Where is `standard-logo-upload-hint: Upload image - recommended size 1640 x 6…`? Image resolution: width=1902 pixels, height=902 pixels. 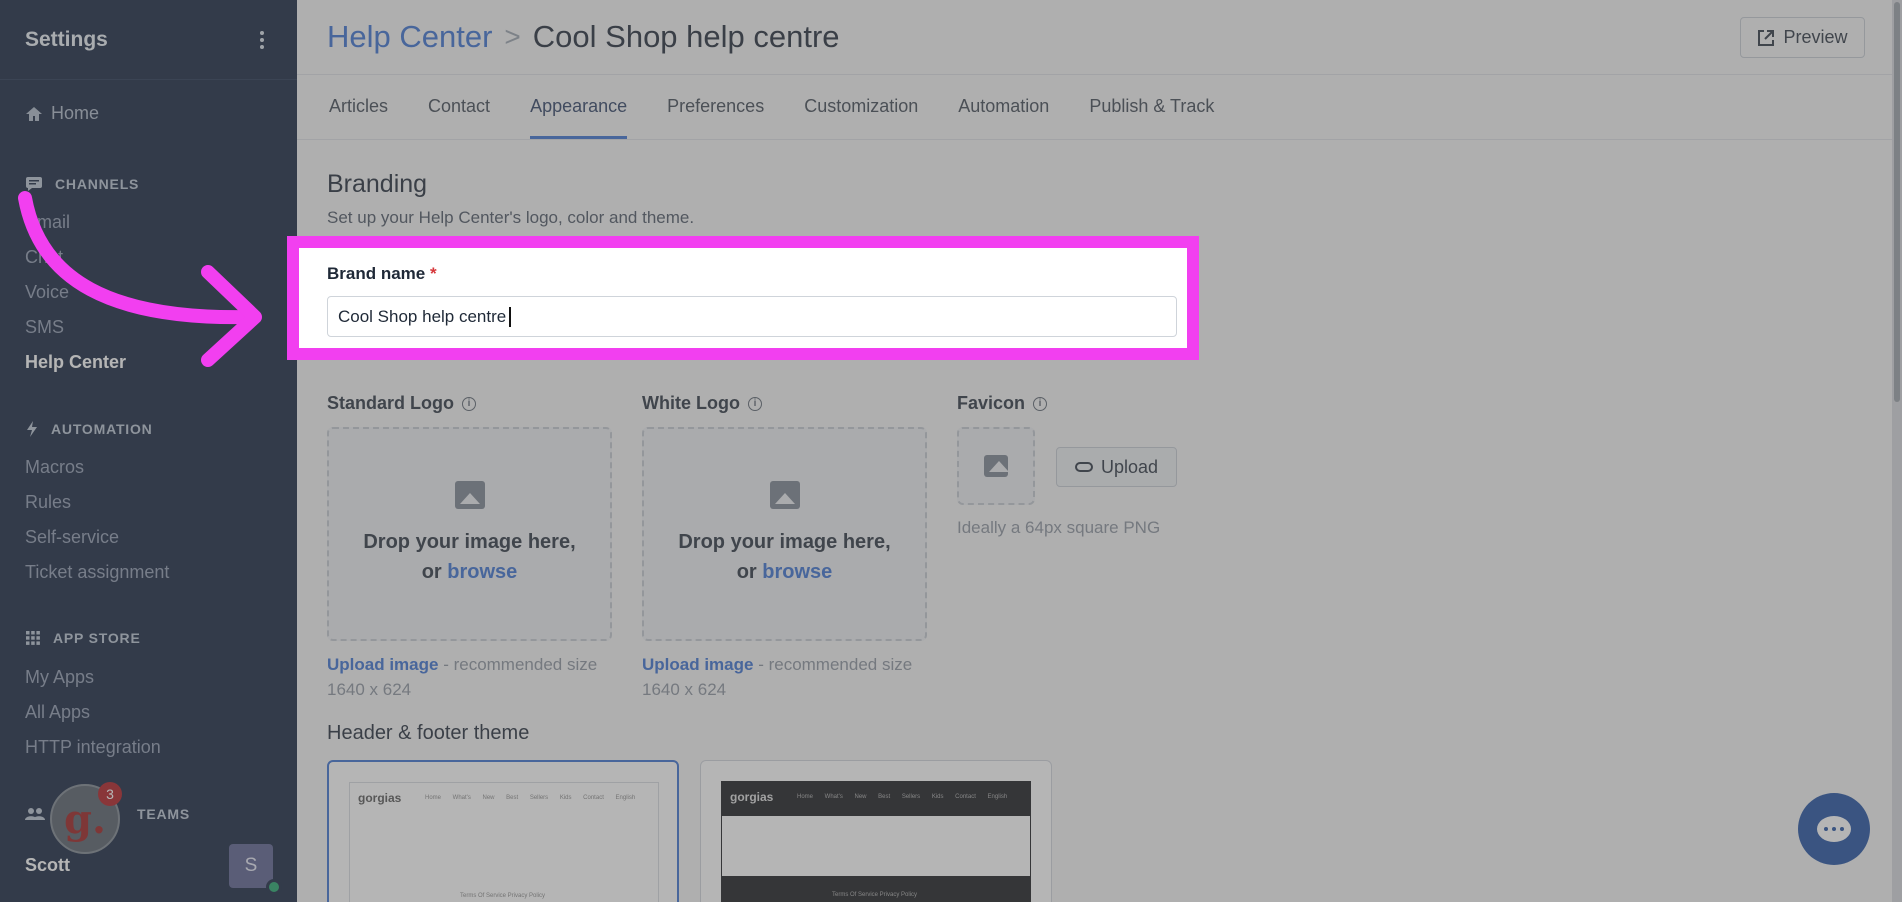 standard-logo-upload-hint: Upload image - recommended size 1640 x 6… is located at coordinates (469, 677).